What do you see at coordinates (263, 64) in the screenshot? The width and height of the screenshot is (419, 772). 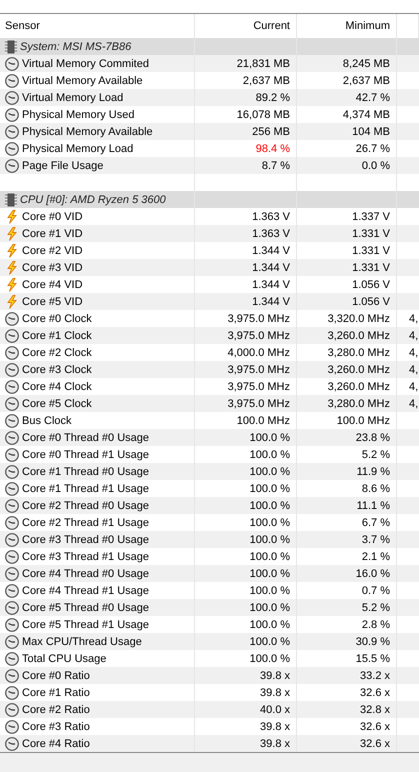 I see `current-value: 21,831 MB` at bounding box center [263, 64].